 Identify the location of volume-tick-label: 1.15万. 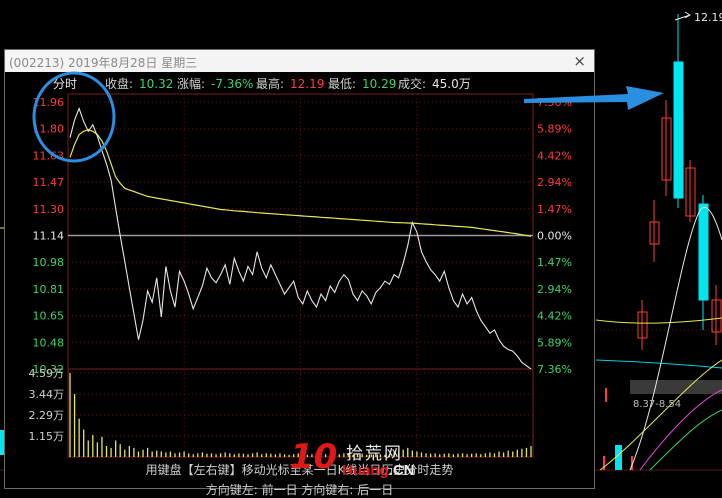
(47, 436).